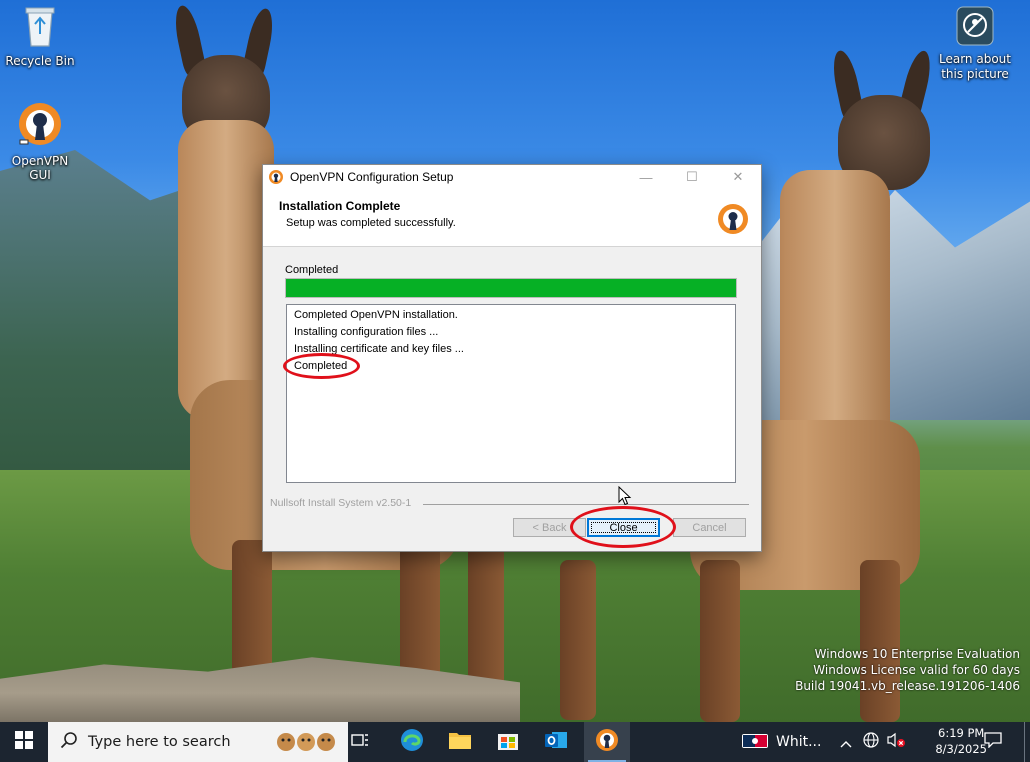  I want to click on annotation-ellipse-completed, so click(321, 366).